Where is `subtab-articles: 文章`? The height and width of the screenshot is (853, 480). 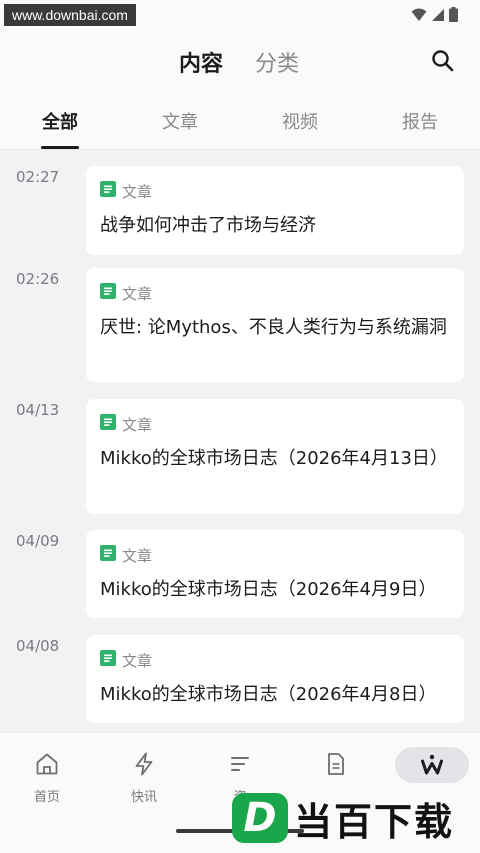 subtab-articles: 文章 is located at coordinates (180, 121).